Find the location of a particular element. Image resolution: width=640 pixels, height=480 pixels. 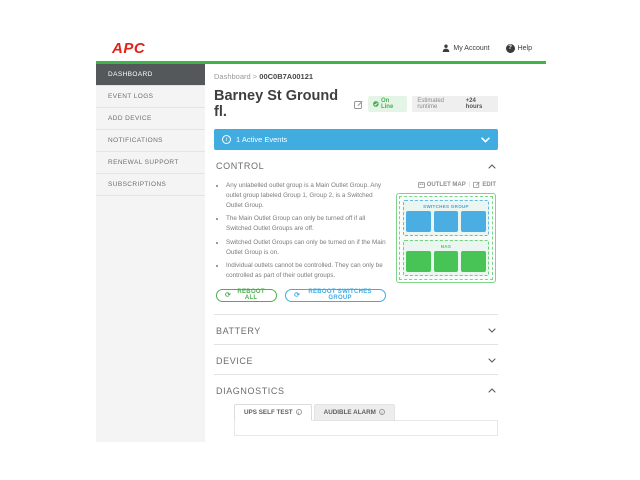

help-icon: ? is located at coordinates (510, 48).